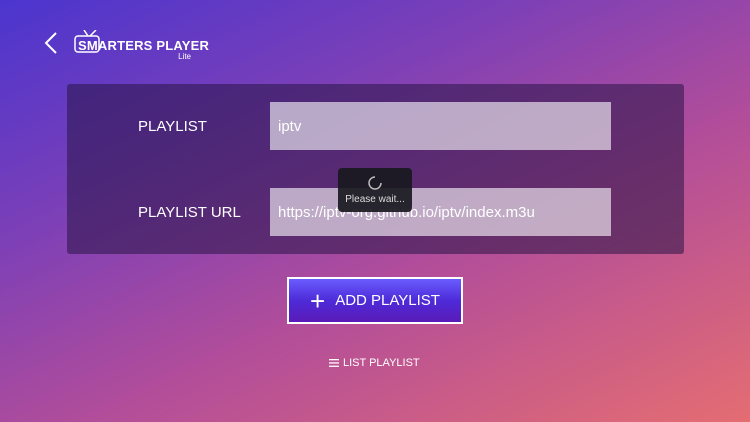 This screenshot has height=422, width=750. Describe the element at coordinates (172, 126) in the screenshot. I see `playlist-label: PLAYLIST` at that location.